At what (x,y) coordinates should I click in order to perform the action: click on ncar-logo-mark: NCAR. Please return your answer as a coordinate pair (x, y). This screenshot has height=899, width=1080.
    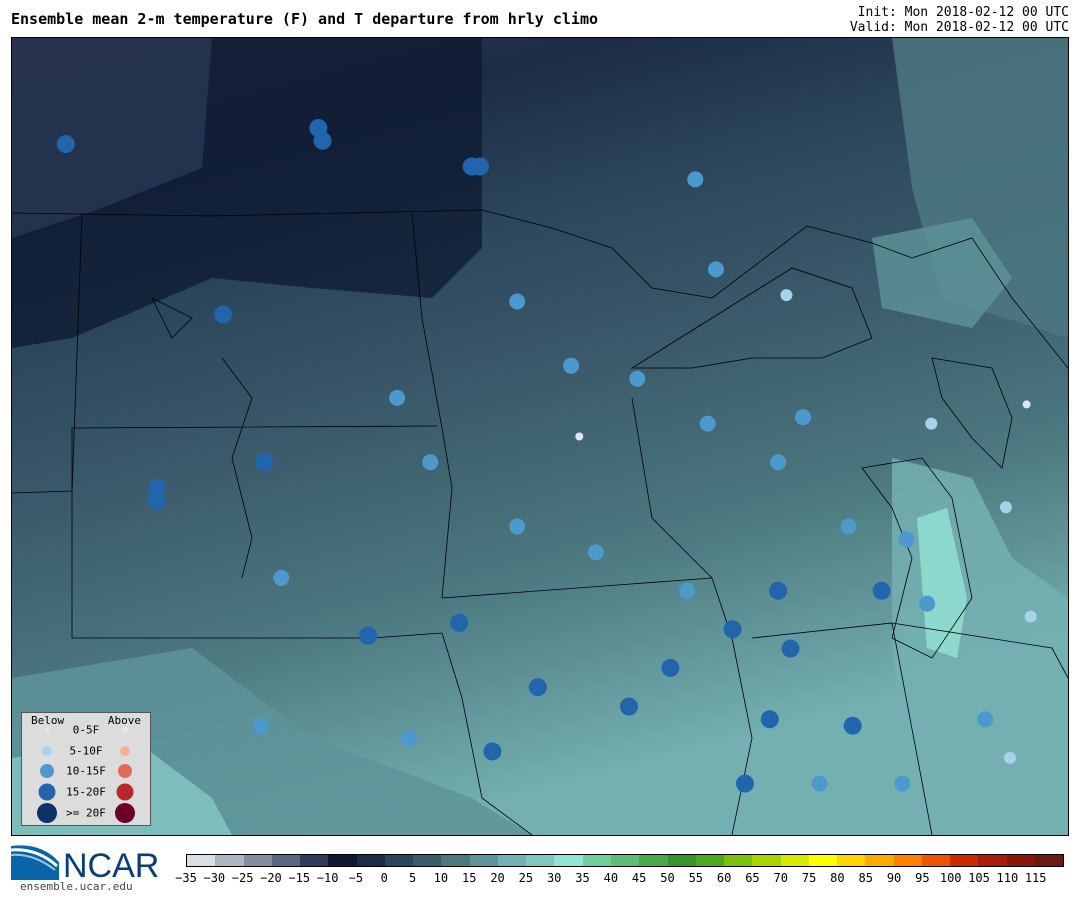
    Looking at the image, I should click on (84, 865).